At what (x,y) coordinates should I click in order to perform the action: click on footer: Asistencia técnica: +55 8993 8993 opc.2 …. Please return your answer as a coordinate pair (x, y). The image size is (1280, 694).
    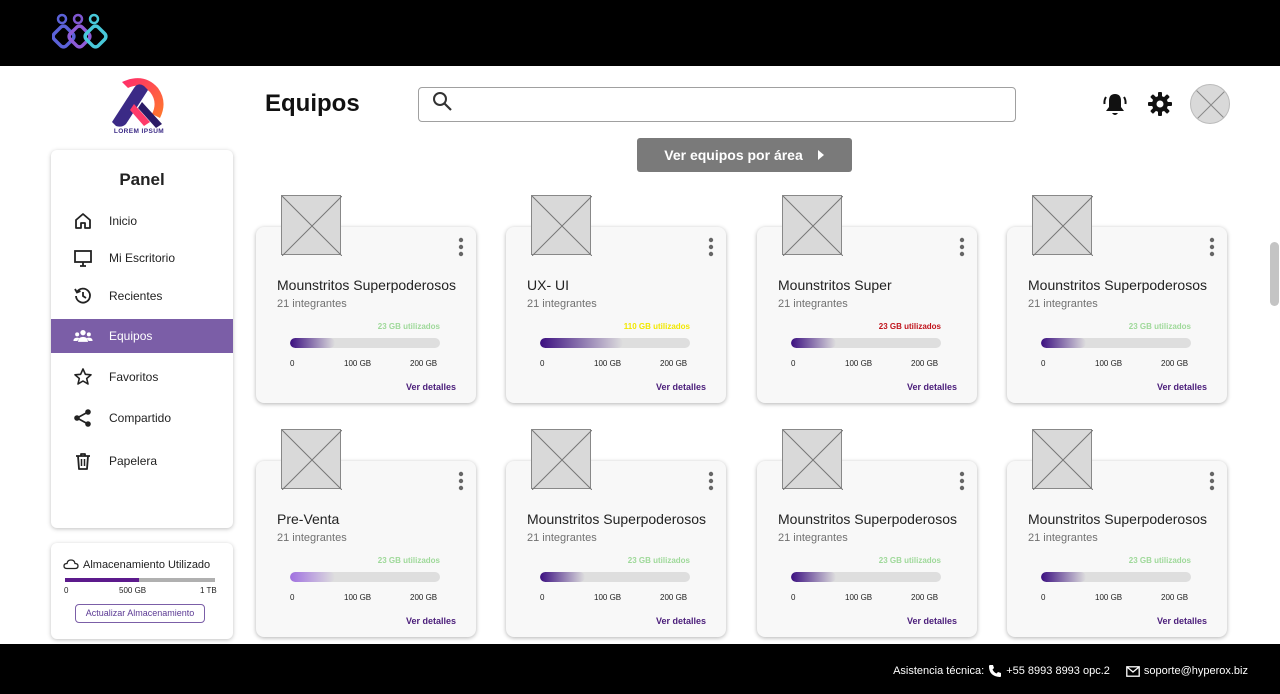
    Looking at the image, I should click on (640, 669).